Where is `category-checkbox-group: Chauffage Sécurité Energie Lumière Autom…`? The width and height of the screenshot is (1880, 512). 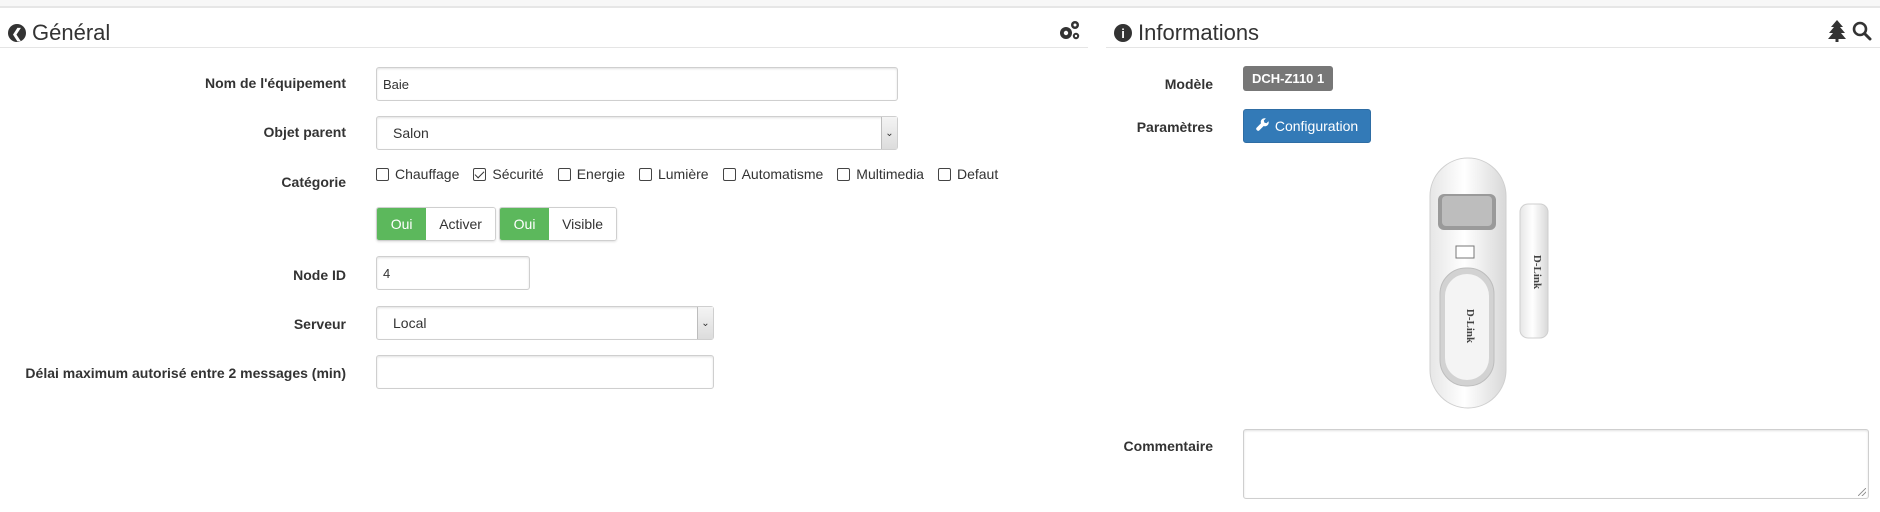
category-checkbox-group: Chauffage Sécurité Energie Lumière Autom… is located at coordinates (687, 174).